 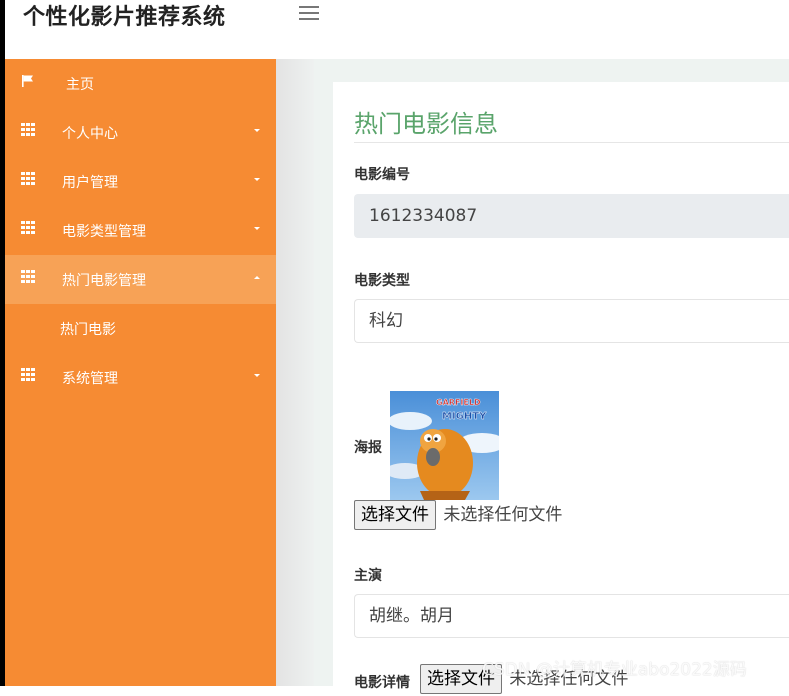 What do you see at coordinates (571, 321) in the screenshot?
I see `genre-field: 科幻` at bounding box center [571, 321].